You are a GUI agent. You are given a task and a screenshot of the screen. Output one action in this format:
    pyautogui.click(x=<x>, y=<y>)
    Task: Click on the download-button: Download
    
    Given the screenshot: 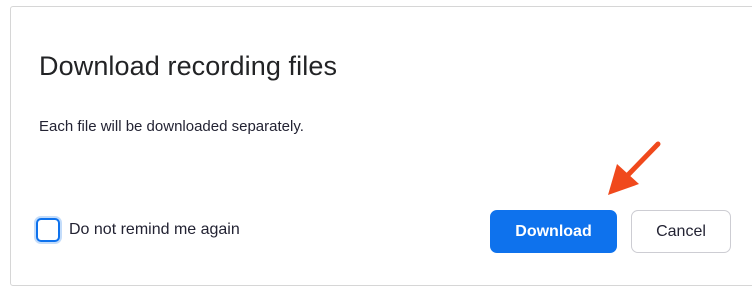 What is the action you would take?
    pyautogui.click(x=553, y=231)
    